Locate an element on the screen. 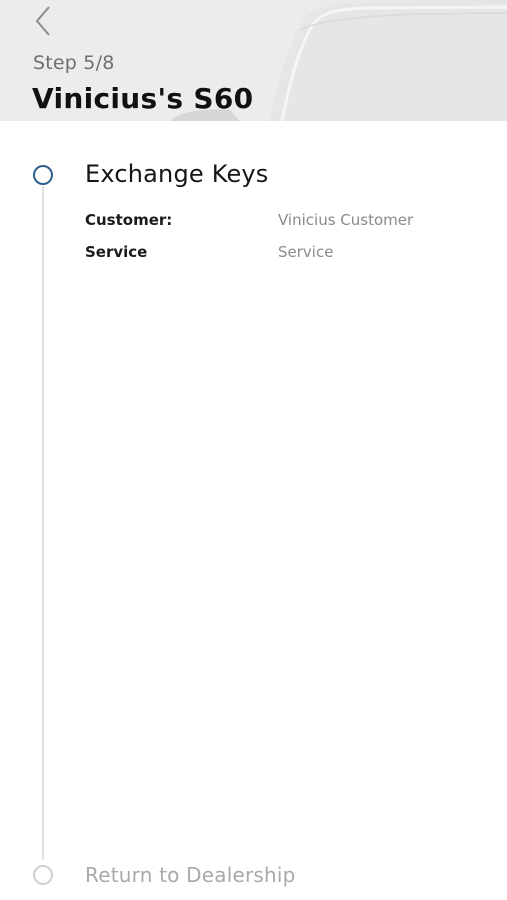  step-title-return-to-dealership: Return to Dealership is located at coordinates (190, 875).